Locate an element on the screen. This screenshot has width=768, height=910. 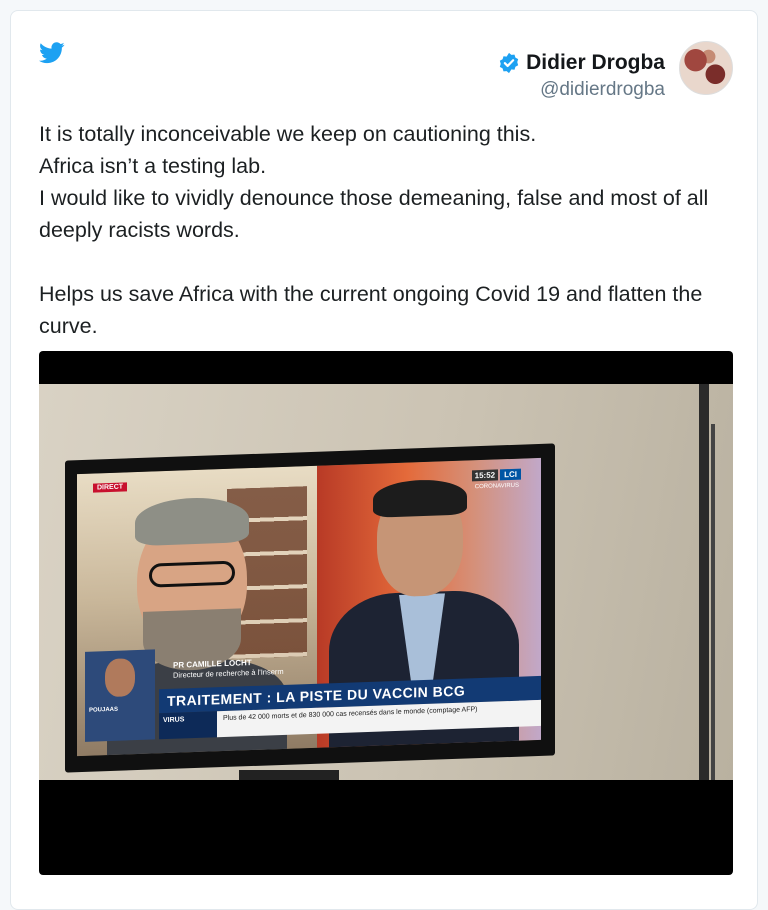
author-block: Didier Drogba @didierdrogba is located at coordinates (581, 76).